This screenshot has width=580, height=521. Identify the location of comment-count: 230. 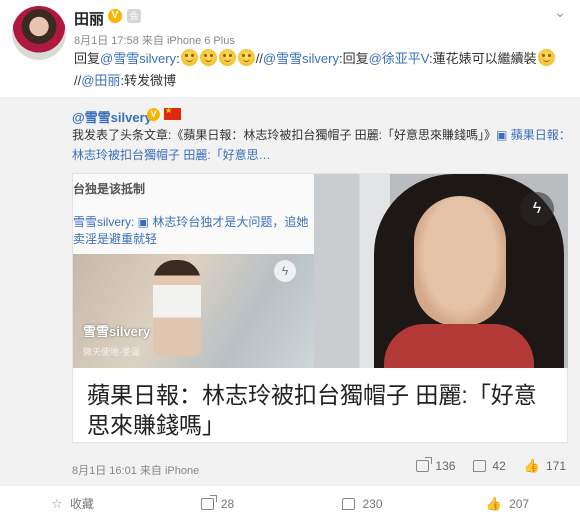
(372, 503).